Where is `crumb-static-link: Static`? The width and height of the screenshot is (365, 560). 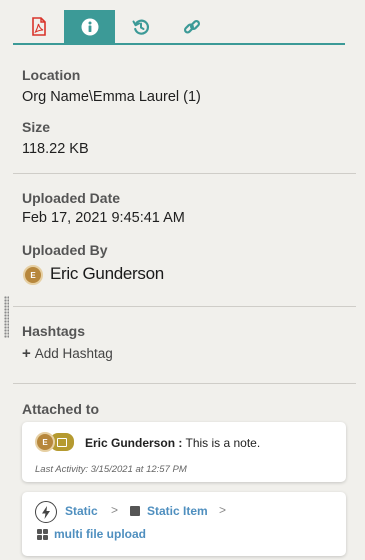
crumb-static-link: Static is located at coordinates (81, 511).